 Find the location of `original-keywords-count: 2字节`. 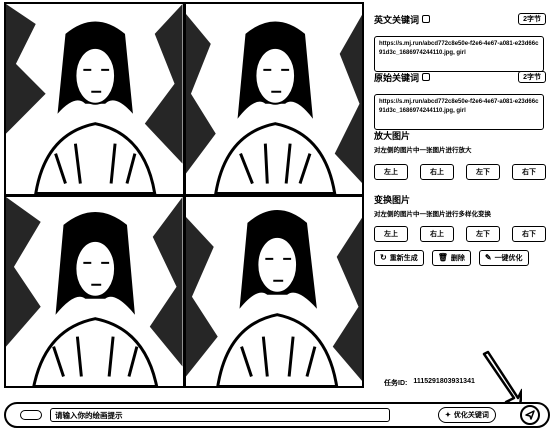

original-keywords-count: 2字节 is located at coordinates (532, 77).